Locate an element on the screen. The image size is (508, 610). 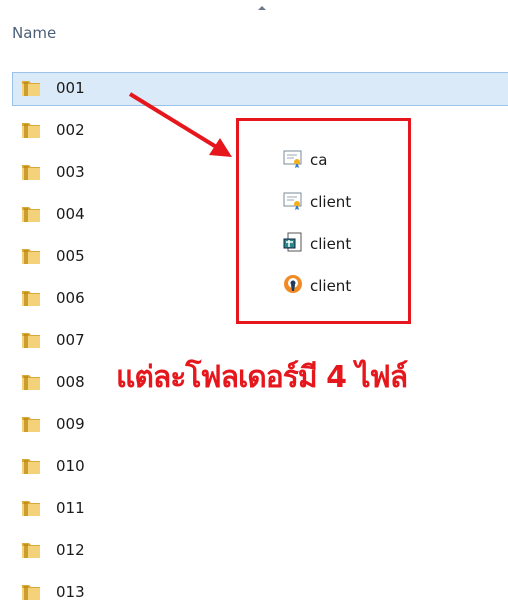
key-file-icon is located at coordinates (293, 244).